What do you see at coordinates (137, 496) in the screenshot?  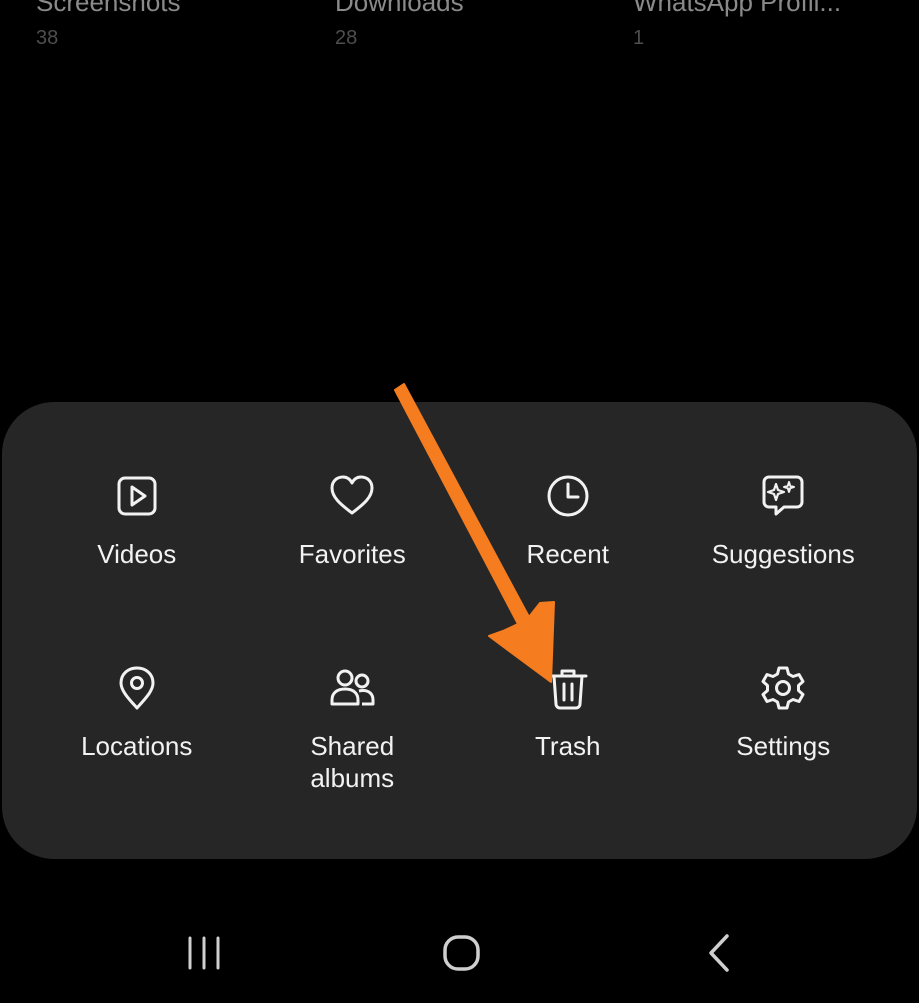 I see `video-icon` at bounding box center [137, 496].